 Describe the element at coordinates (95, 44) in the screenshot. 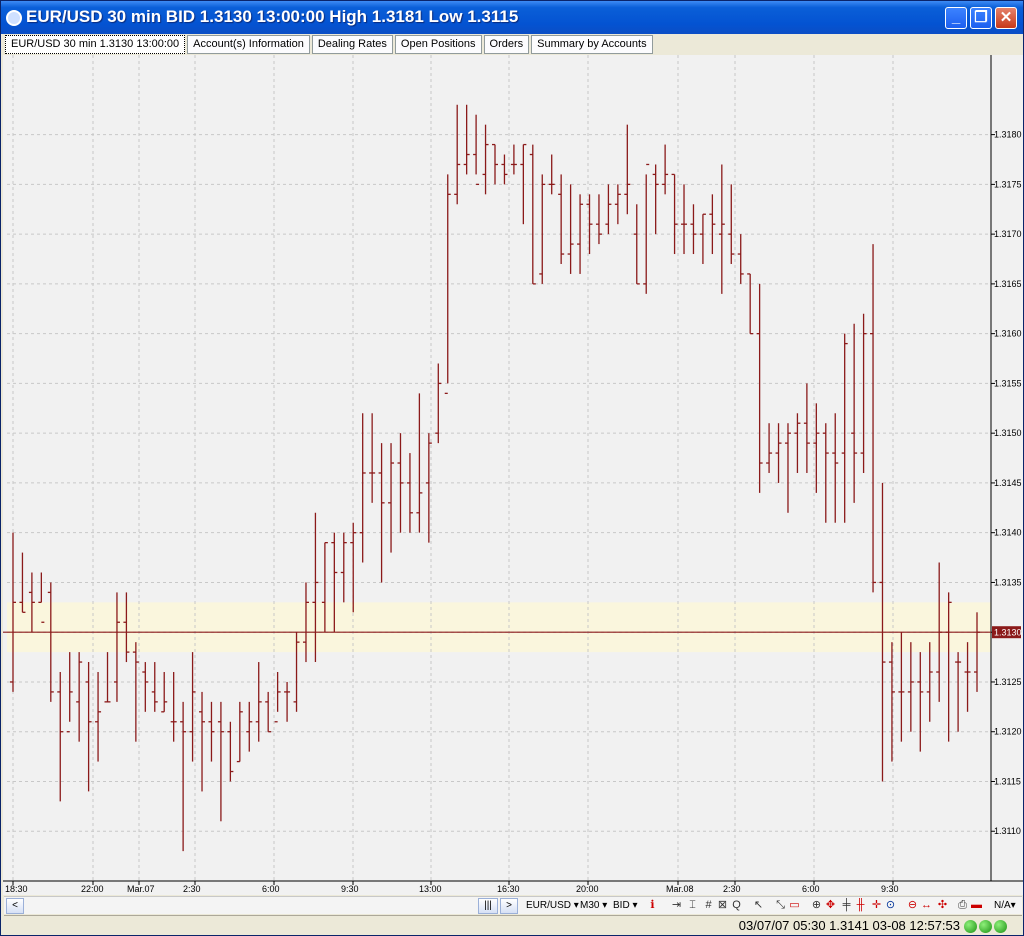

I see `tab-chart: EUR/USD 30 min 1.3130 13:00:00` at that location.